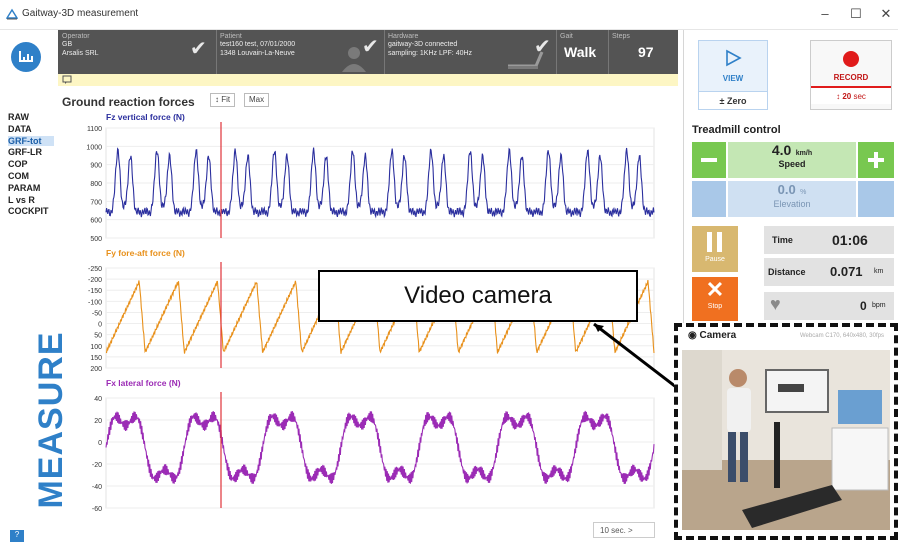 This screenshot has width=898, height=542. What do you see at coordinates (198, 49) in the screenshot?
I see `operator-check-icon: ✔` at bounding box center [198, 49].